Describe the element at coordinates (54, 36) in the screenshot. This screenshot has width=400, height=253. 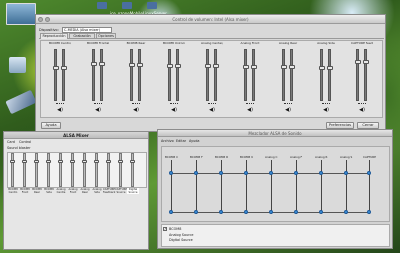
I see `tab-playback: Reproducción` at that location.